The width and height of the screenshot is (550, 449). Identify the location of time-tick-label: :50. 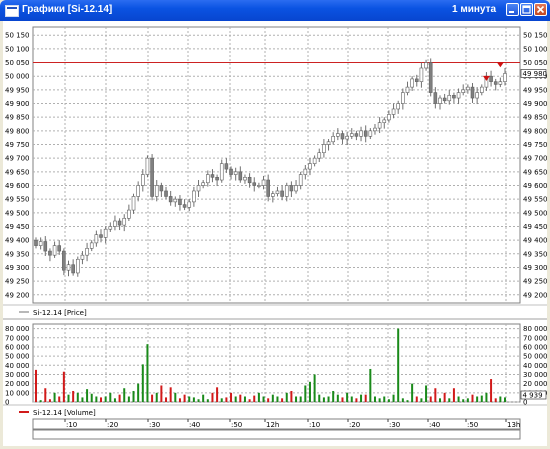
(472, 425).